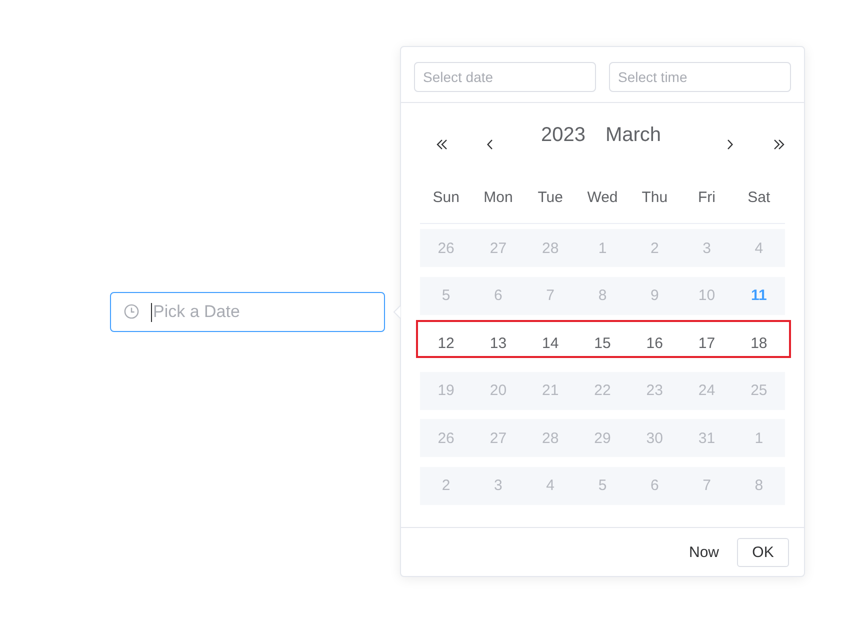 Image resolution: width=845 pixels, height=626 pixels. What do you see at coordinates (446, 391) in the screenshot?
I see `day-cell: 19` at bounding box center [446, 391].